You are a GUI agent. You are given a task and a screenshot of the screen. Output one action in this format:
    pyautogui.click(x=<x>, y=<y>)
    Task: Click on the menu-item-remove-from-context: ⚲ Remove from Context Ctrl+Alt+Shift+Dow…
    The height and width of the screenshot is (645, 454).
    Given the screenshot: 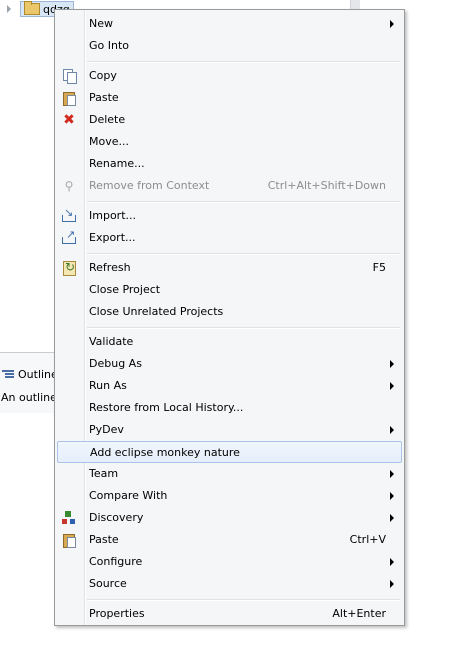 What is the action you would take?
    pyautogui.click(x=229, y=186)
    